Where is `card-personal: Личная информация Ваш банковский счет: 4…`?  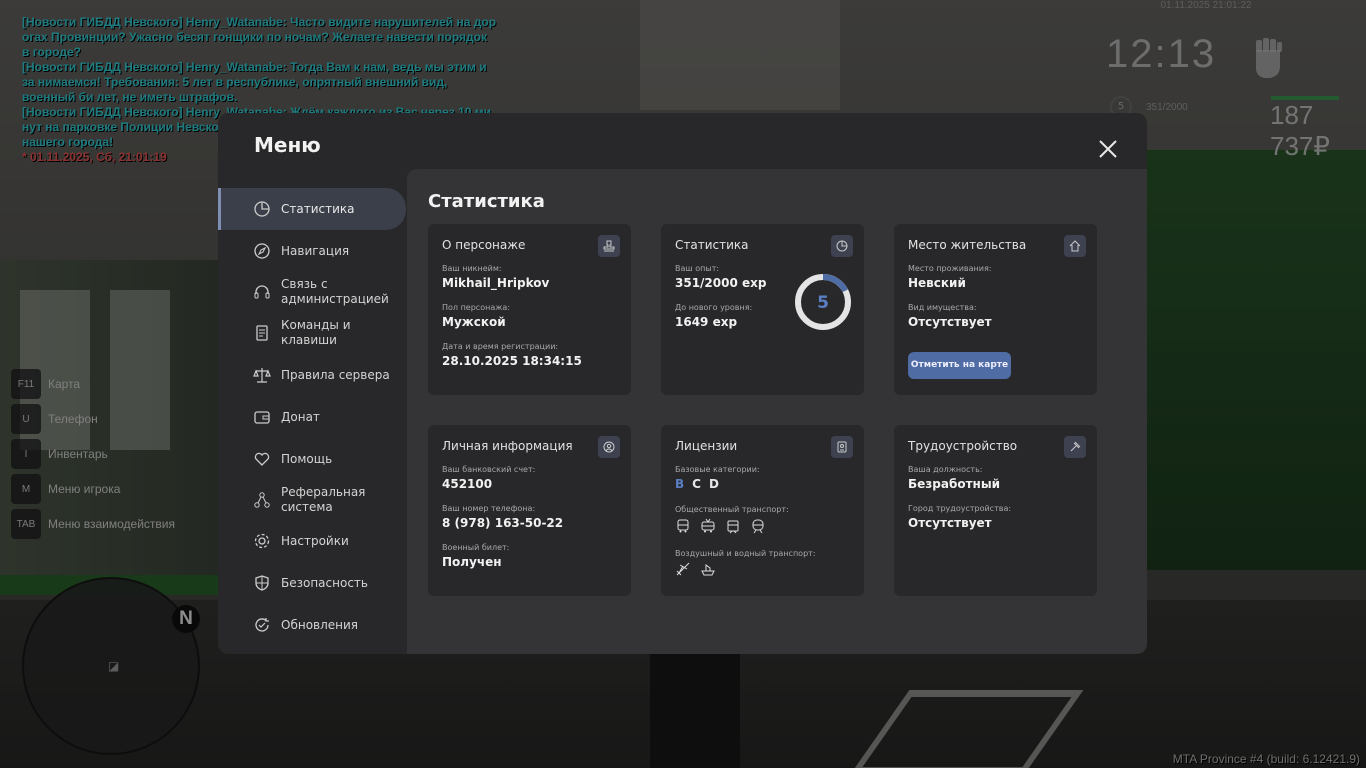 card-personal: Личная информация Ваш банковский счет: 4… is located at coordinates (529, 510).